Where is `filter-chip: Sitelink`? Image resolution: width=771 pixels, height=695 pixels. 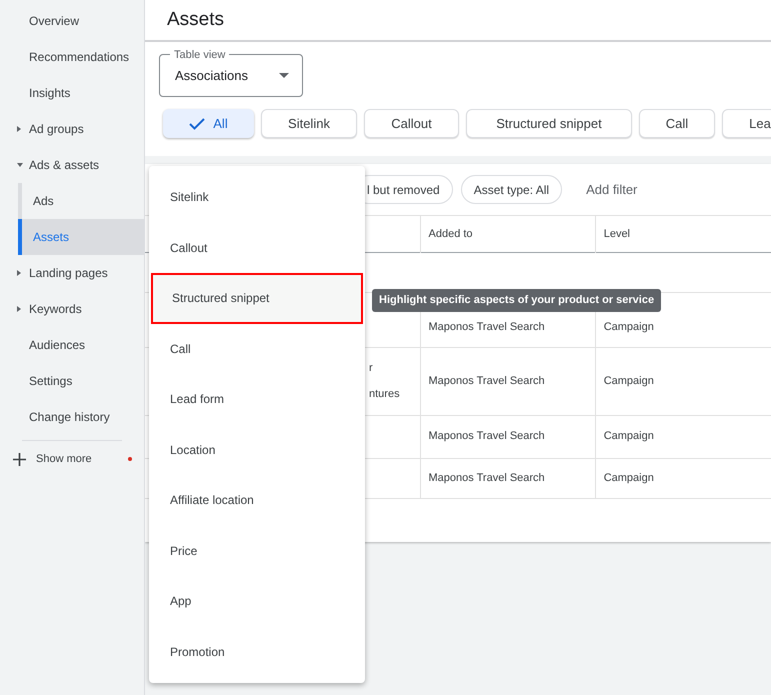
filter-chip: Sitelink is located at coordinates (309, 123).